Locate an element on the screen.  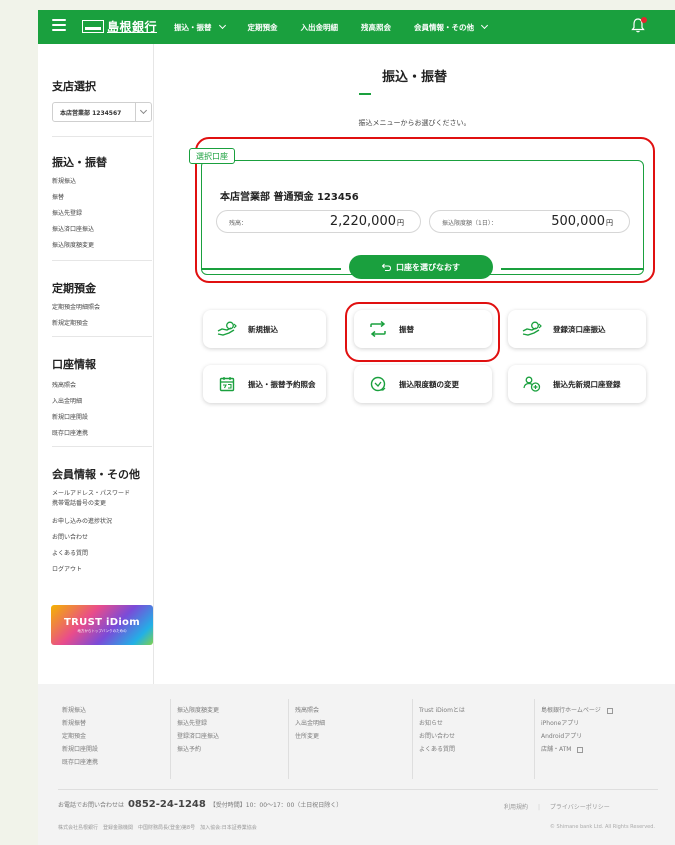
footer-link: 店舗・ATM is located at coordinates (577, 749).